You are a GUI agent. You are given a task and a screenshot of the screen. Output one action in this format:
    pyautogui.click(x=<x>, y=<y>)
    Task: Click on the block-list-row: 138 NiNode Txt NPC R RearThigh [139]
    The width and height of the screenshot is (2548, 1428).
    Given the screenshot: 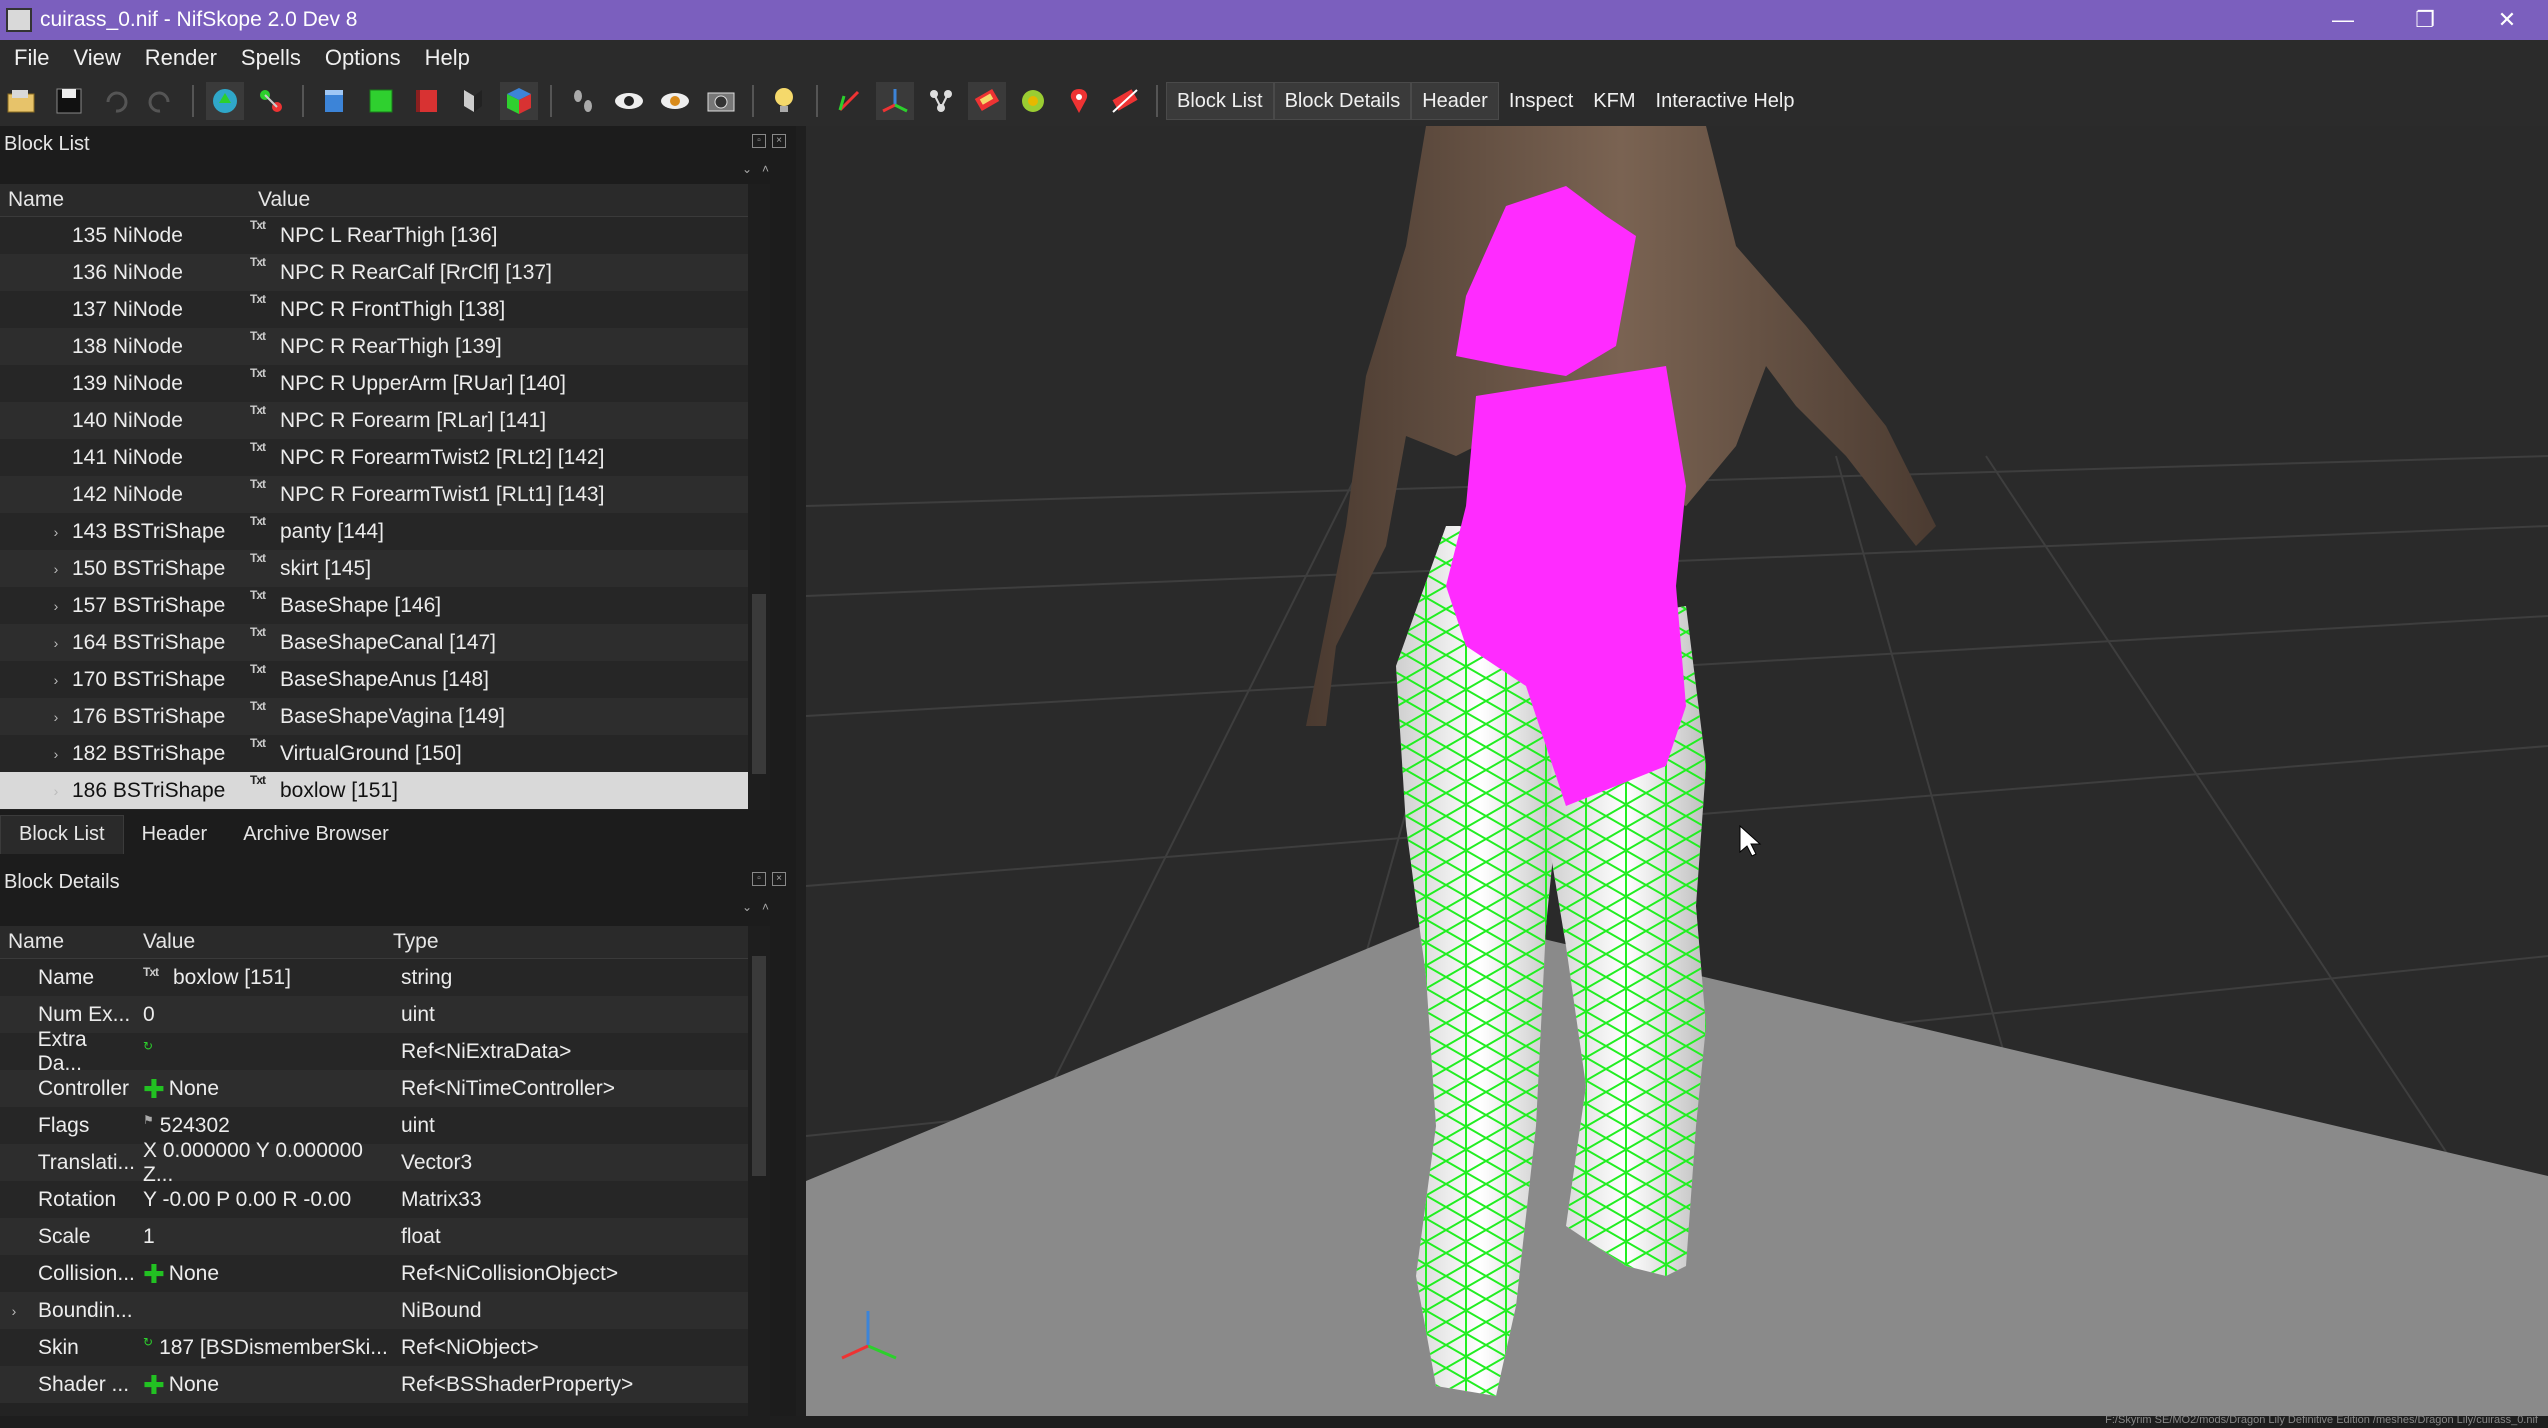 What is the action you would take?
    pyautogui.click(x=385, y=346)
    